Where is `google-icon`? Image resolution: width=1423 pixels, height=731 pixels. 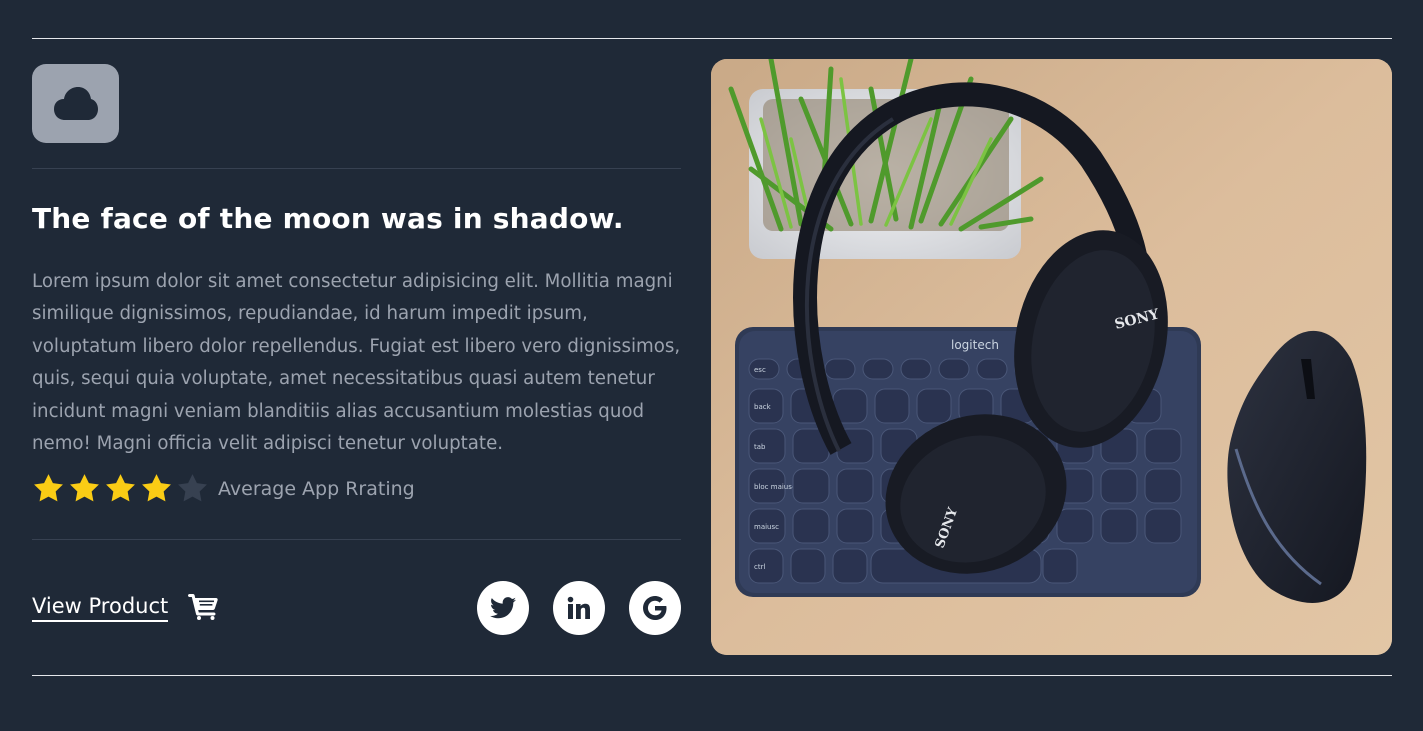
google-icon is located at coordinates (655, 608).